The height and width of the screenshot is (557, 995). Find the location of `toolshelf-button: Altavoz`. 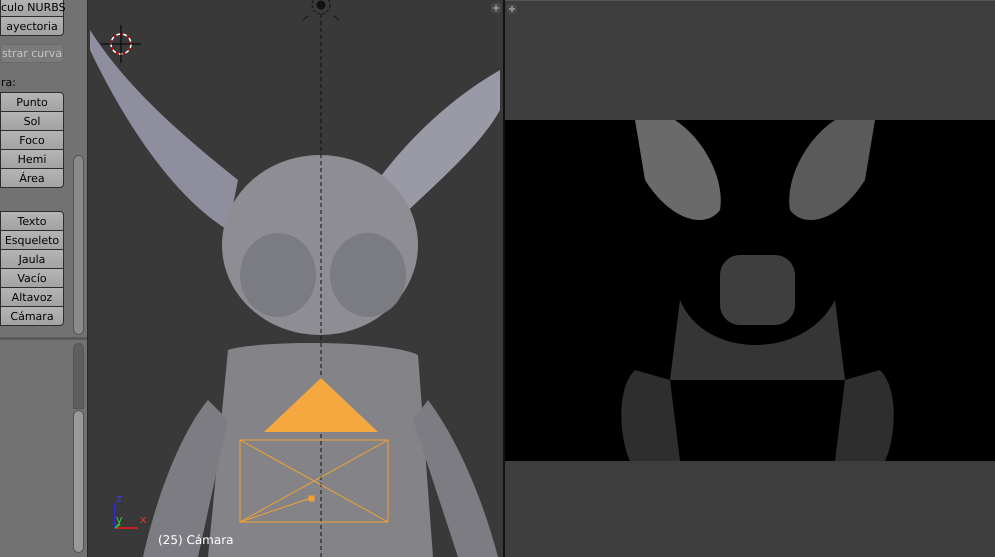

toolshelf-button: Altavoz is located at coordinates (32, 297).